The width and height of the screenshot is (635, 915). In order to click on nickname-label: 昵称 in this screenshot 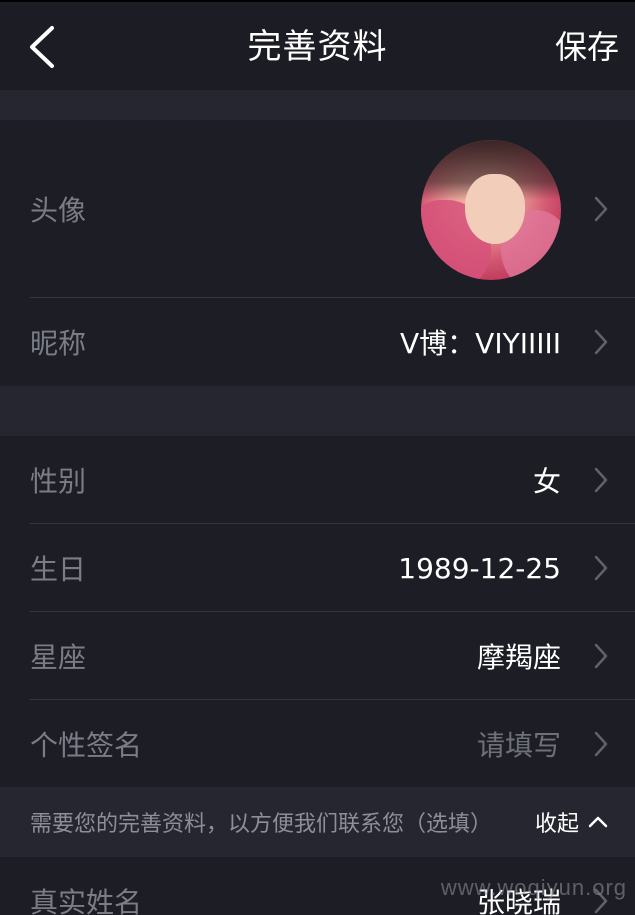, I will do `click(58, 343)`.